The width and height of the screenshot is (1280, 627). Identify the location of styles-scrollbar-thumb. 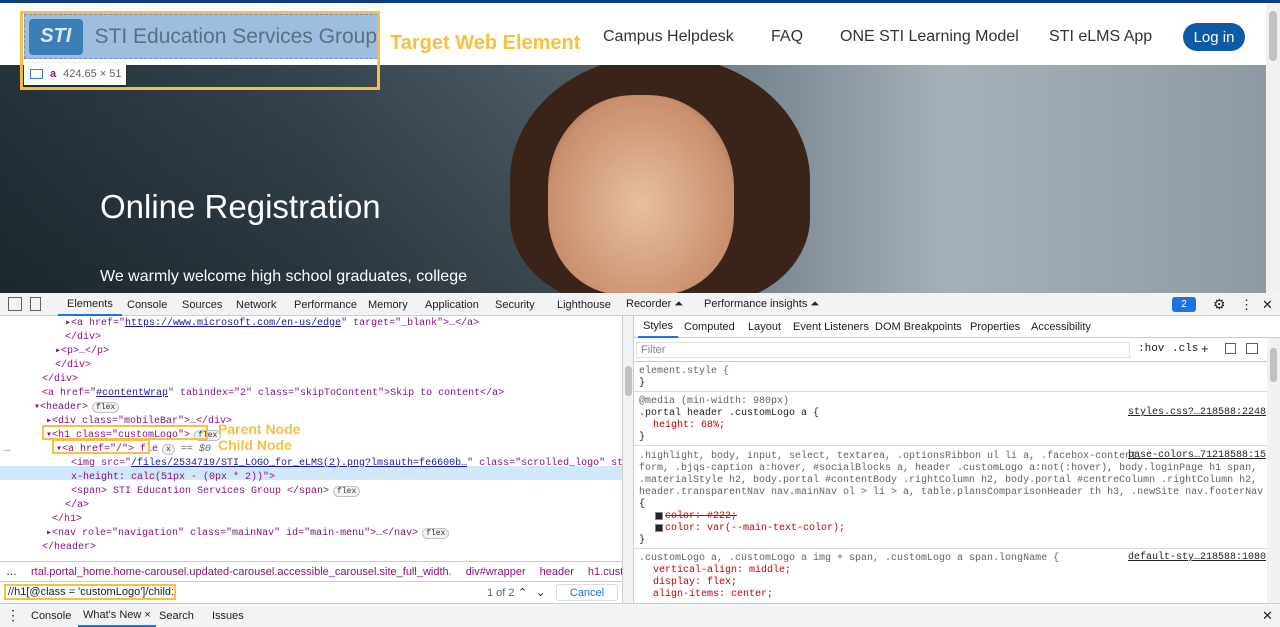
(1273, 365).